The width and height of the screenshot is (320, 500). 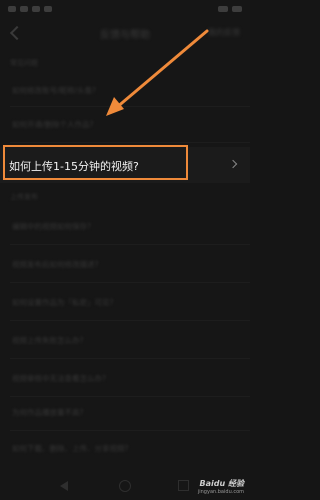 I want to click on watermark: Baidu 经验 jingyan.baidu.com, so click(x=221, y=486).